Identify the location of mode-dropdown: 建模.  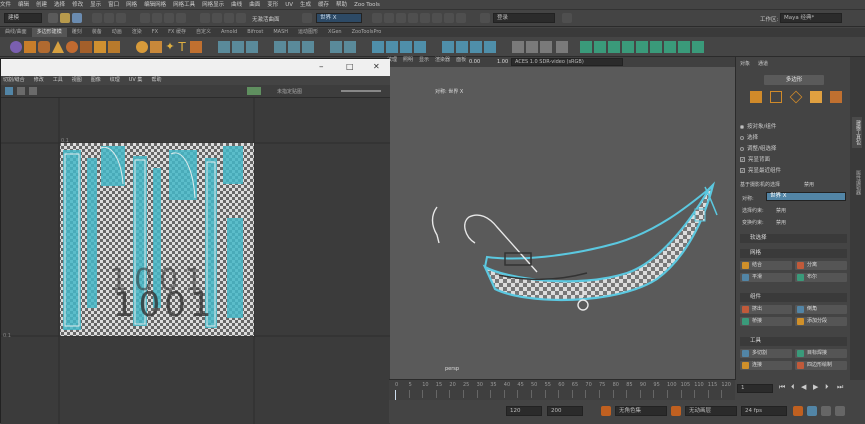
(23, 18).